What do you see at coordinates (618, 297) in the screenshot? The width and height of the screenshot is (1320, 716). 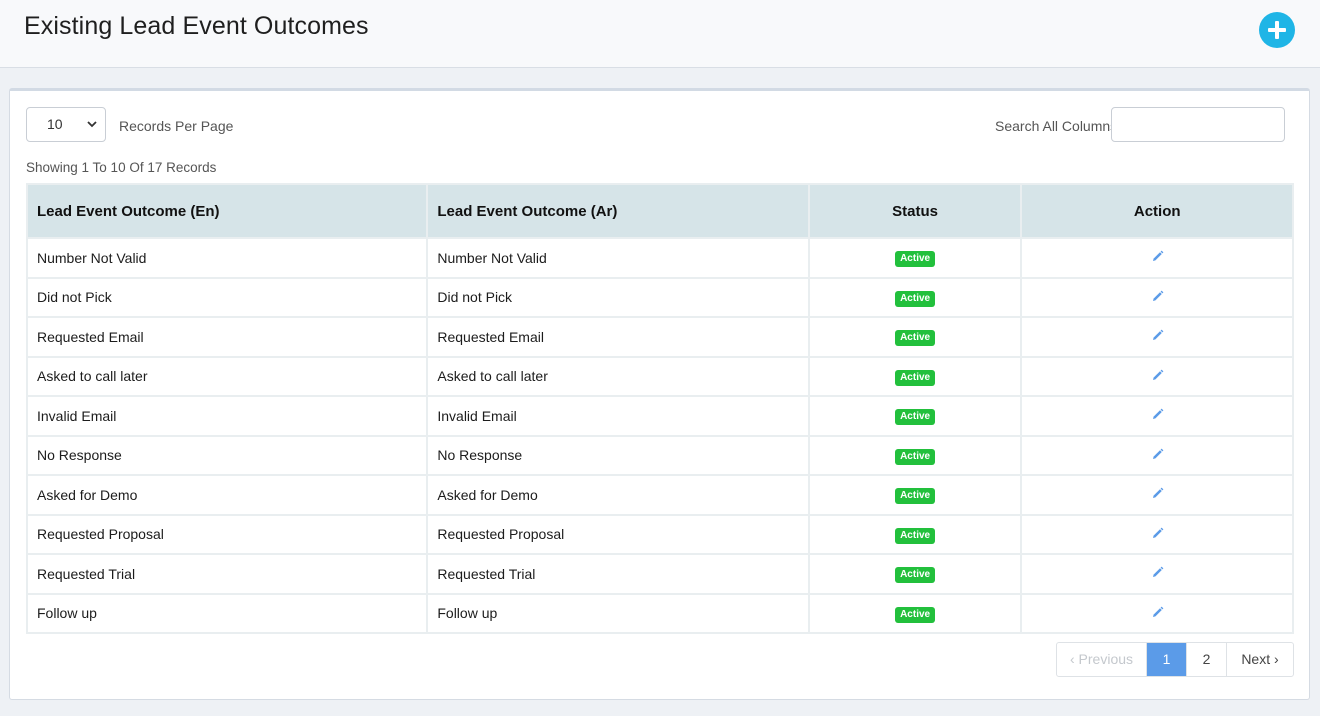 I see `outcome-ar-cell: Did not Pick` at bounding box center [618, 297].